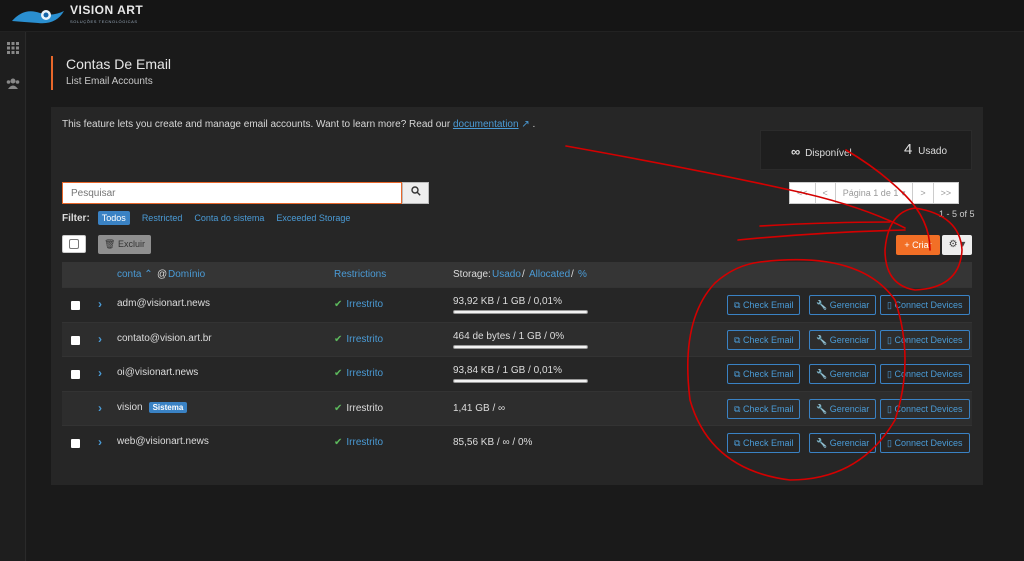 The image size is (1024, 561). Describe the element at coordinates (13, 296) in the screenshot. I see `sidebar` at that location.